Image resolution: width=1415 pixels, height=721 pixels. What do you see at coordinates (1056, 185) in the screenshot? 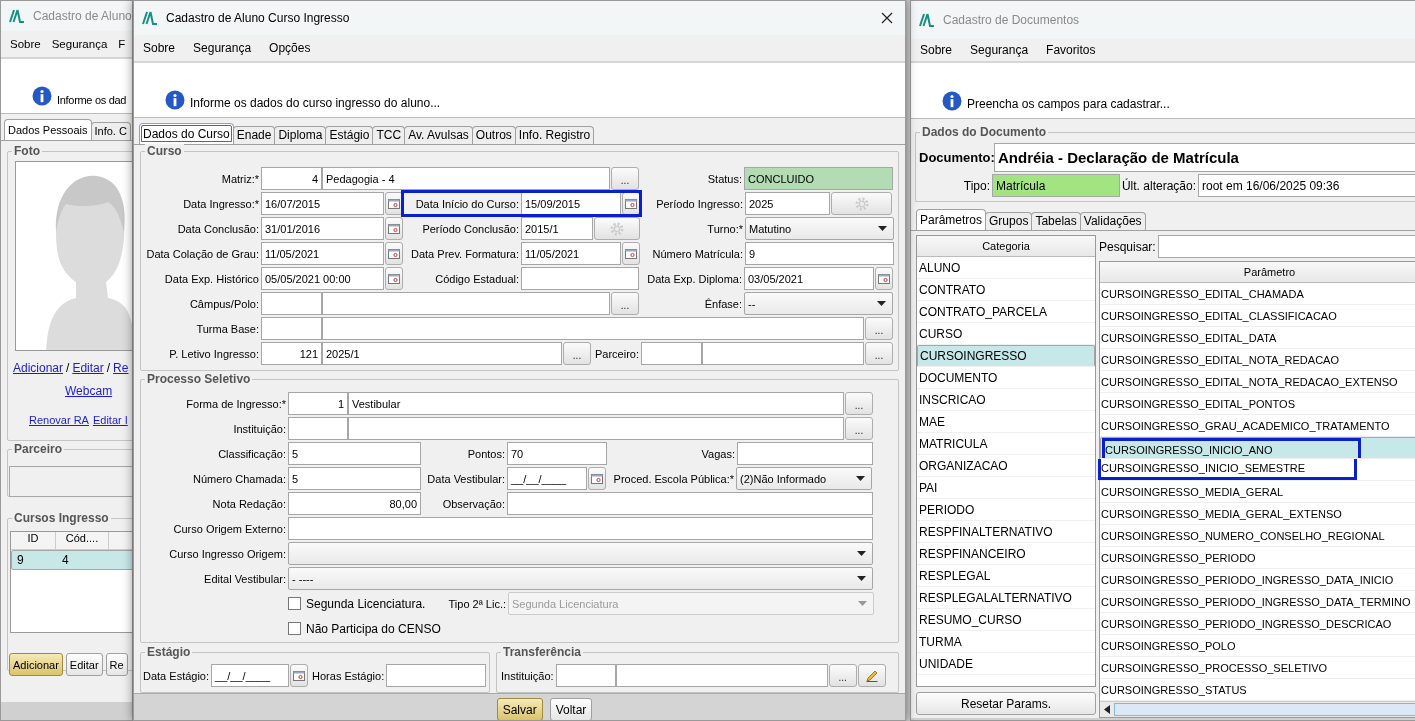
I see `type-field: Matrícula` at bounding box center [1056, 185].